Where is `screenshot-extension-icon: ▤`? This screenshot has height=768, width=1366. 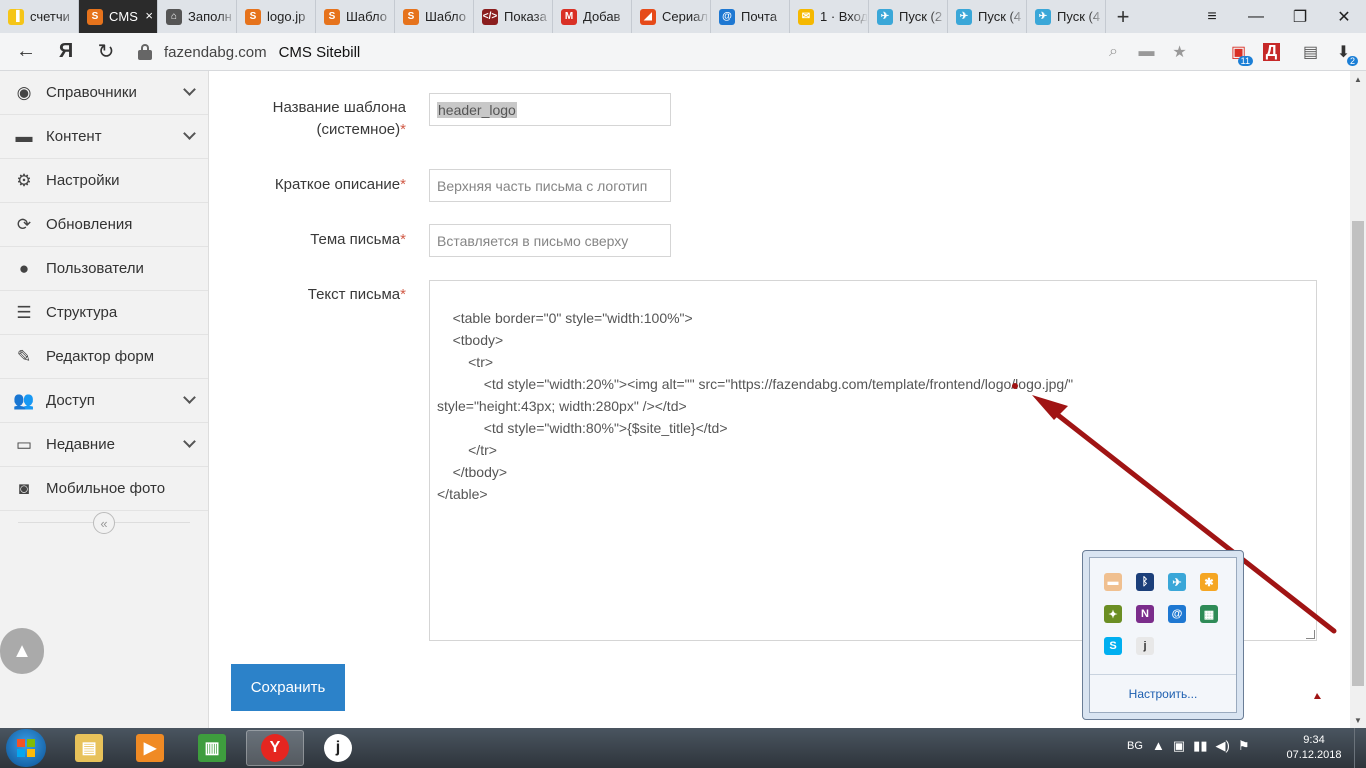 screenshot-extension-icon: ▤ is located at coordinates (1310, 52).